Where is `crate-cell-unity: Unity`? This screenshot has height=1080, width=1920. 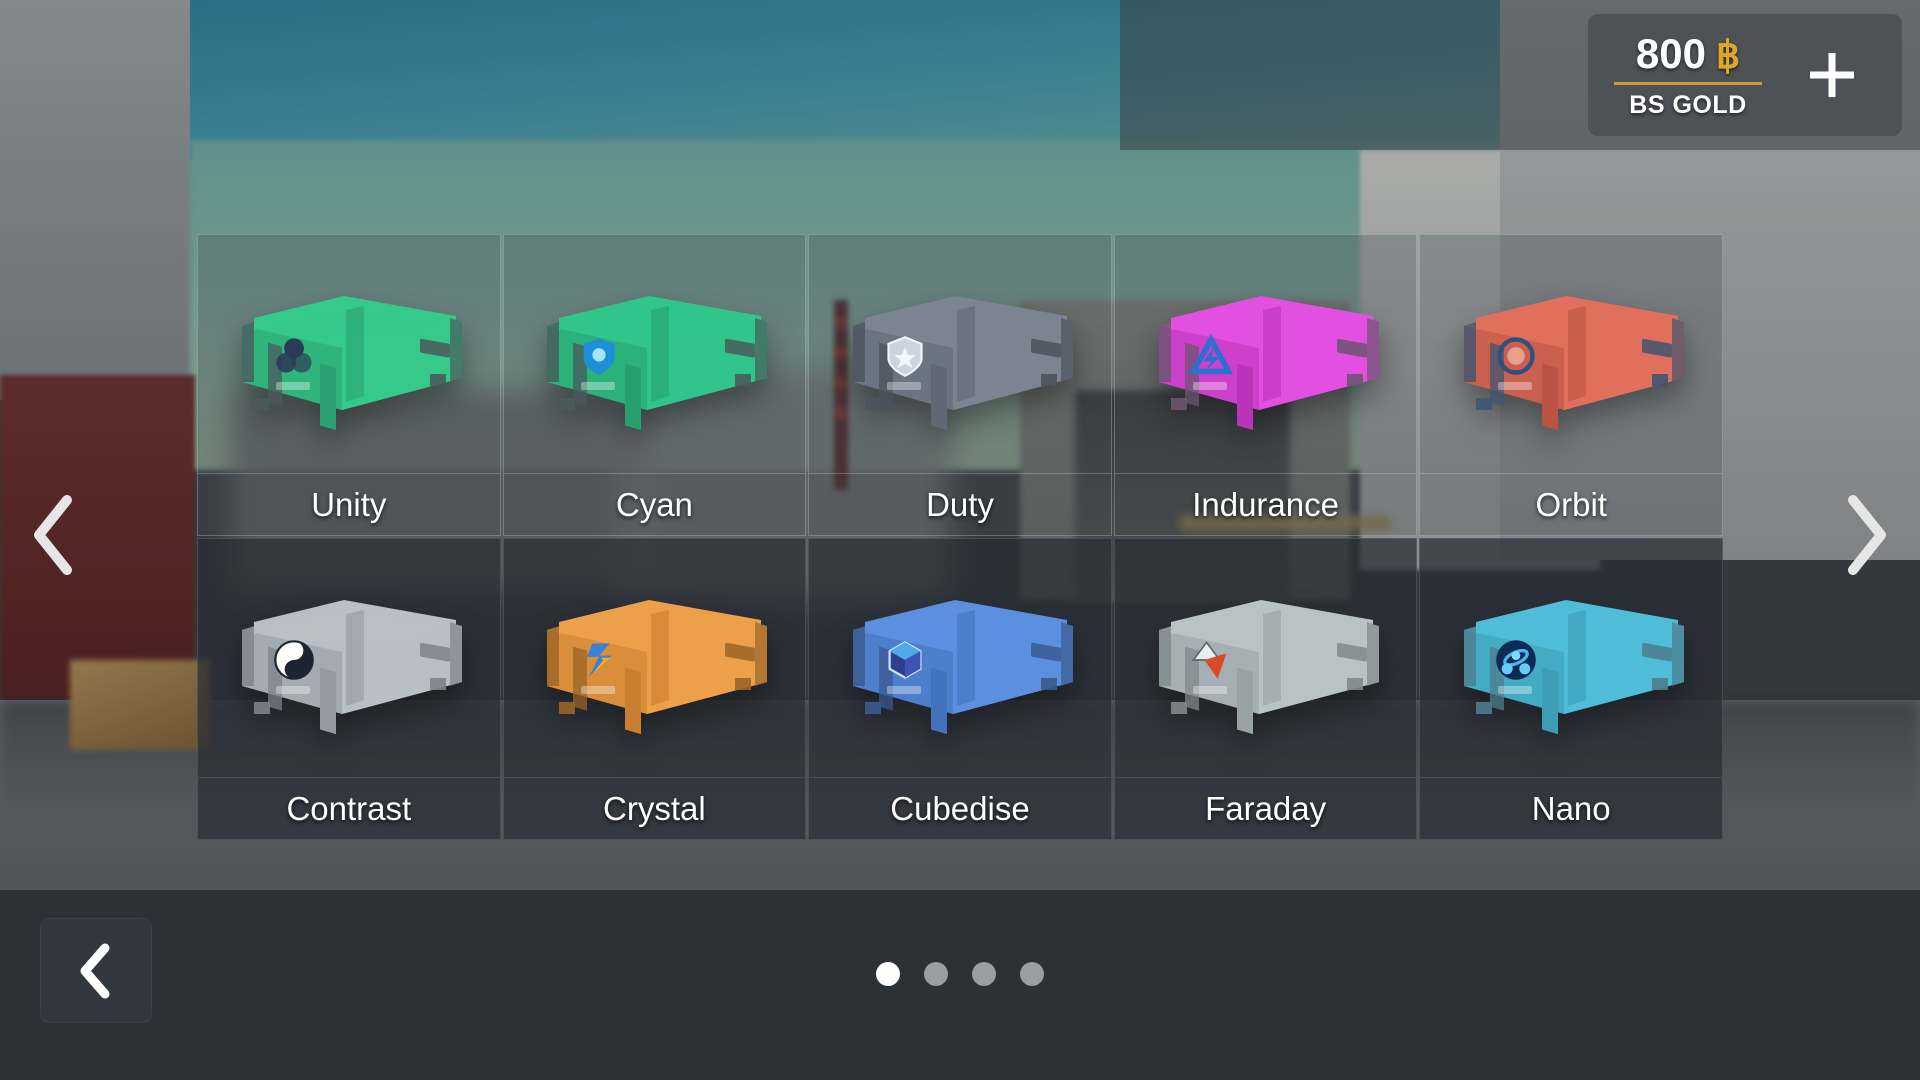
crate-cell-unity: Unity is located at coordinates (349, 385).